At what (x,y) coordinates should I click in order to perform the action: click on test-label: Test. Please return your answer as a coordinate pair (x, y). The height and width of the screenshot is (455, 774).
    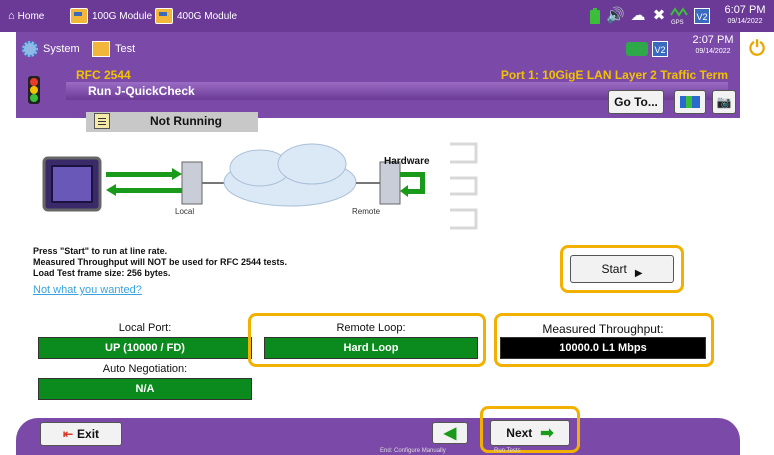
    Looking at the image, I should click on (125, 49).